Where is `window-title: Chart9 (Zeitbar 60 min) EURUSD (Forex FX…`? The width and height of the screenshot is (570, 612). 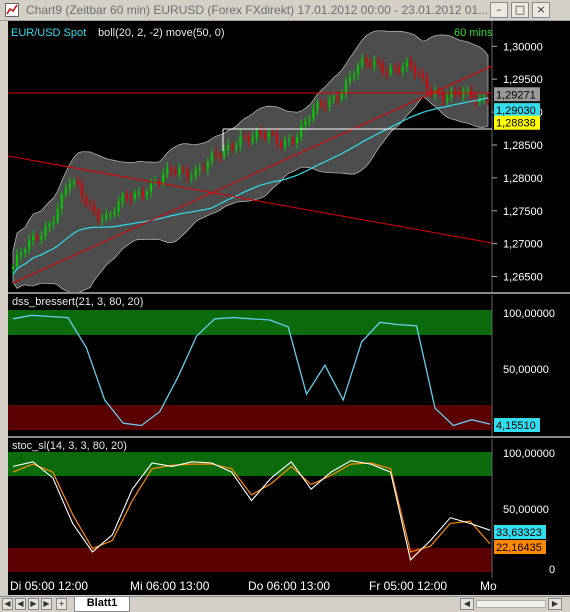 window-title: Chart9 (Zeitbar 60 min) EURUSD (Forex FX… is located at coordinates (257, 10).